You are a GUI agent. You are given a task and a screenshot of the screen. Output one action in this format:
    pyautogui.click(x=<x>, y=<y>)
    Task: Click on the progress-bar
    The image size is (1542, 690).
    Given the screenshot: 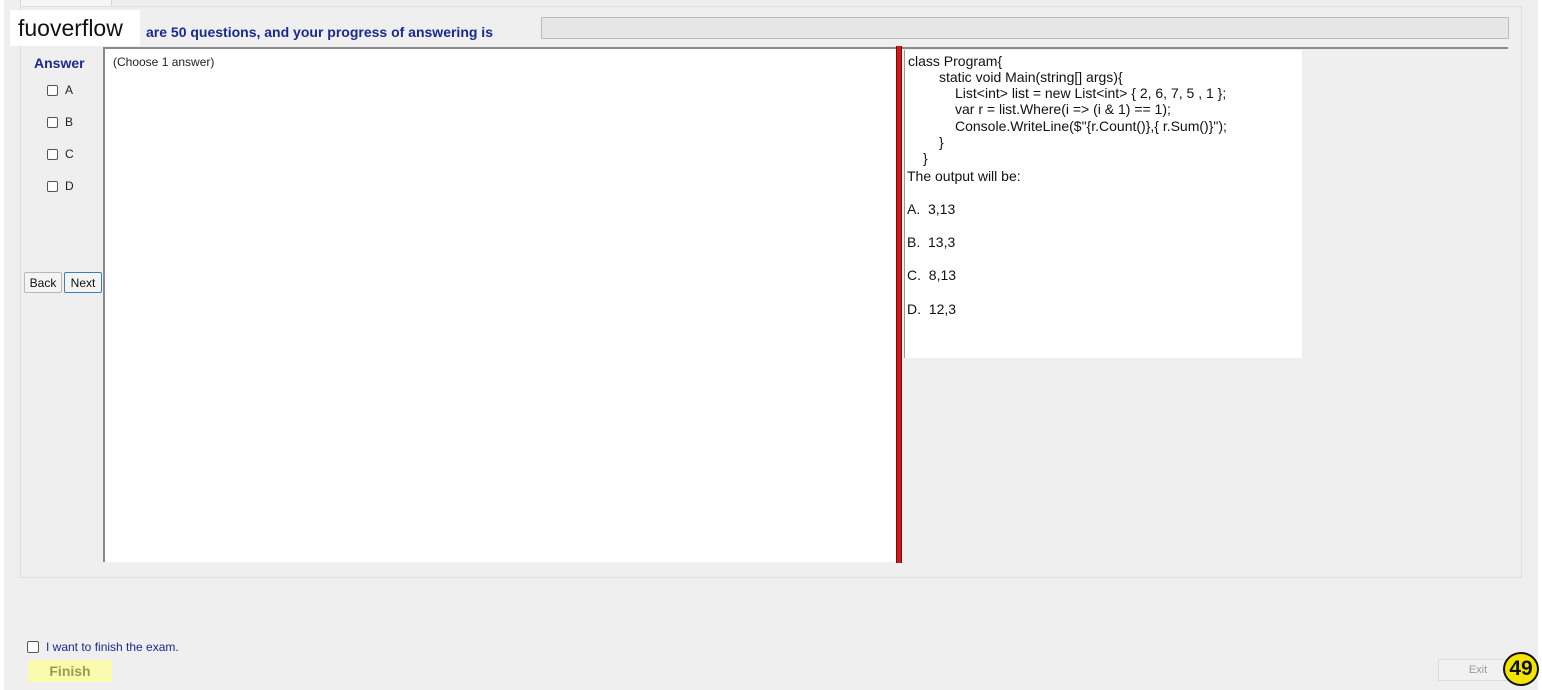 What is the action you would take?
    pyautogui.click(x=1025, y=28)
    